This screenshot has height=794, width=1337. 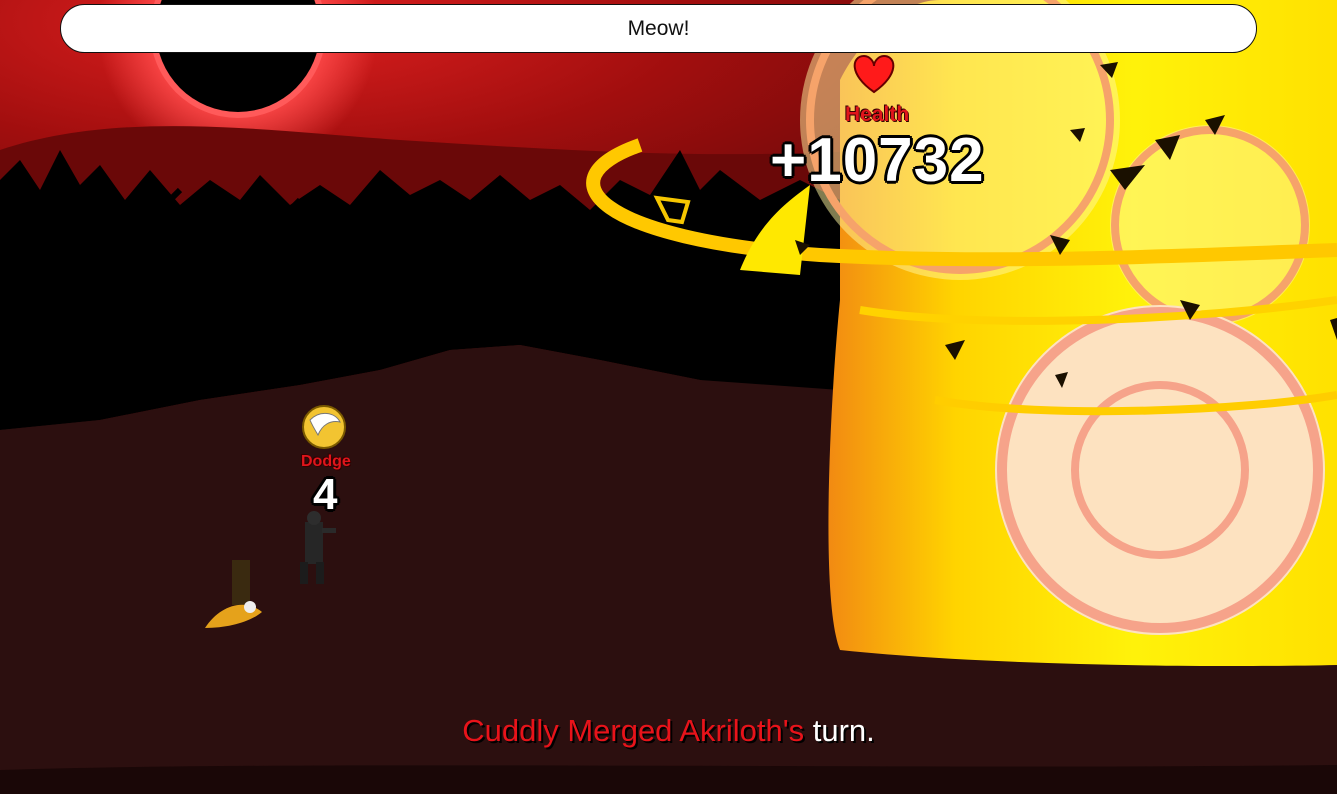 I want to click on dodge-label: Dodge, so click(x=326, y=461).